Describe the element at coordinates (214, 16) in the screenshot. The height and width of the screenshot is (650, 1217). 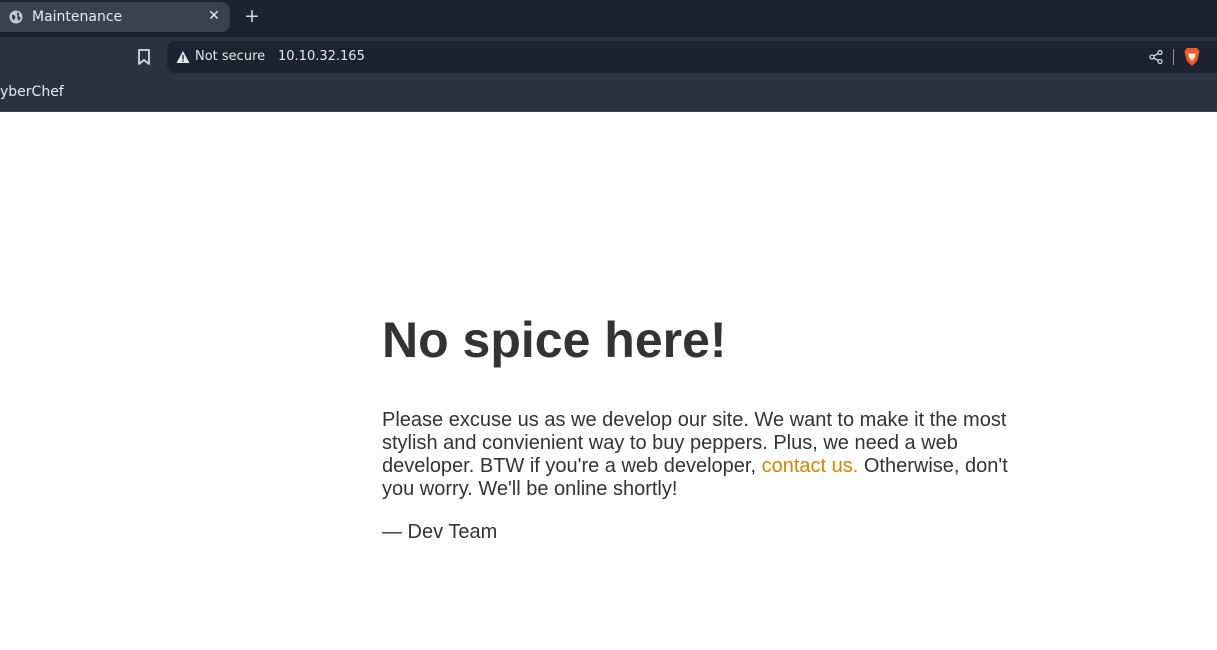
I see `close-tab-icon: ✕` at that location.